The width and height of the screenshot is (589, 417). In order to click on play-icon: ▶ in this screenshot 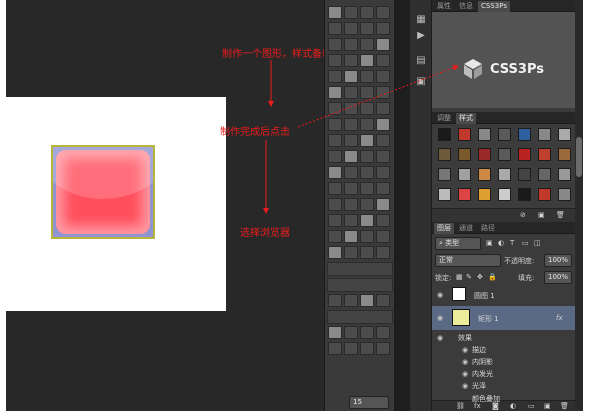, I will do `click(421, 36)`.